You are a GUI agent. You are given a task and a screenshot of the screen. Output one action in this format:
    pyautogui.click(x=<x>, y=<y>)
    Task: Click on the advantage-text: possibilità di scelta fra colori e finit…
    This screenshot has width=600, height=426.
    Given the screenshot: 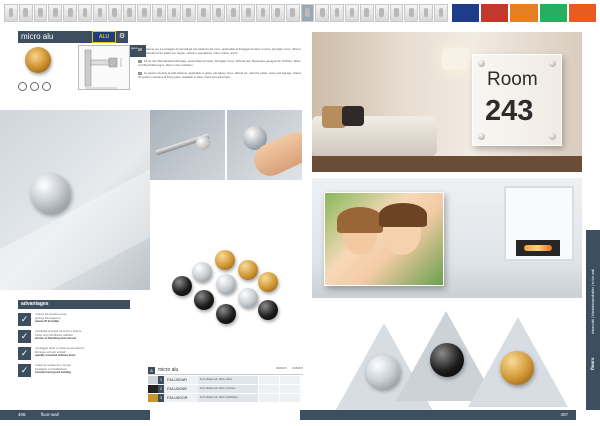 What is the action you would take?
    pyautogui.click(x=58, y=335)
    